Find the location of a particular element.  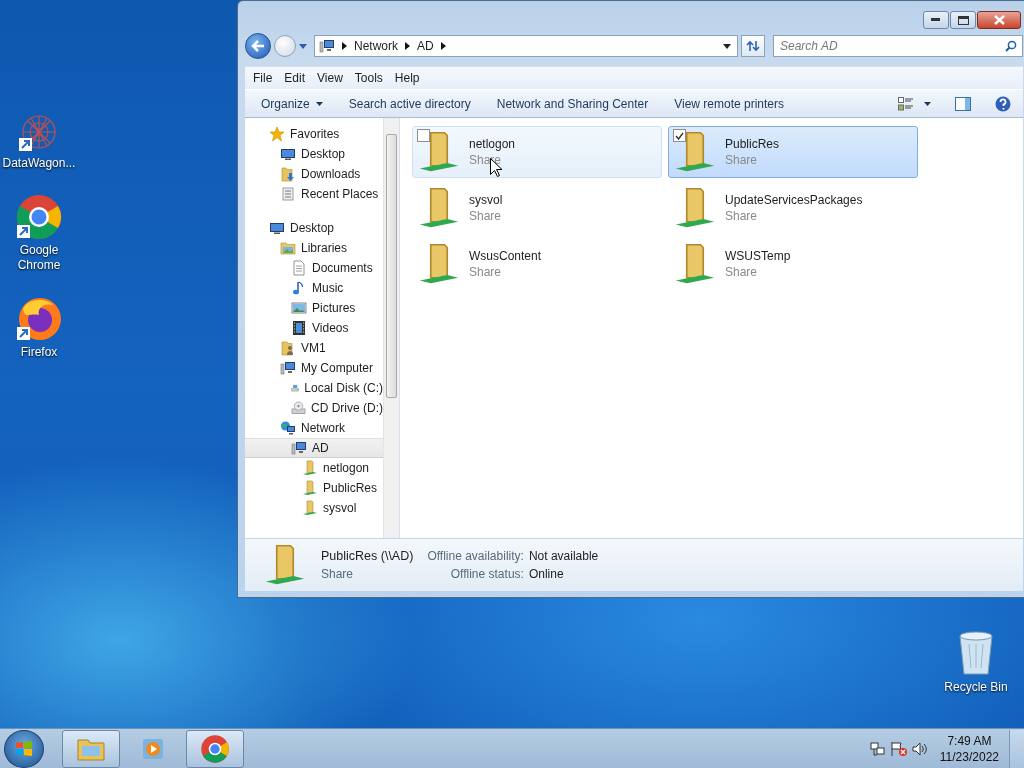

share-tile: WSUSTemp Share is located at coordinates (793, 264).